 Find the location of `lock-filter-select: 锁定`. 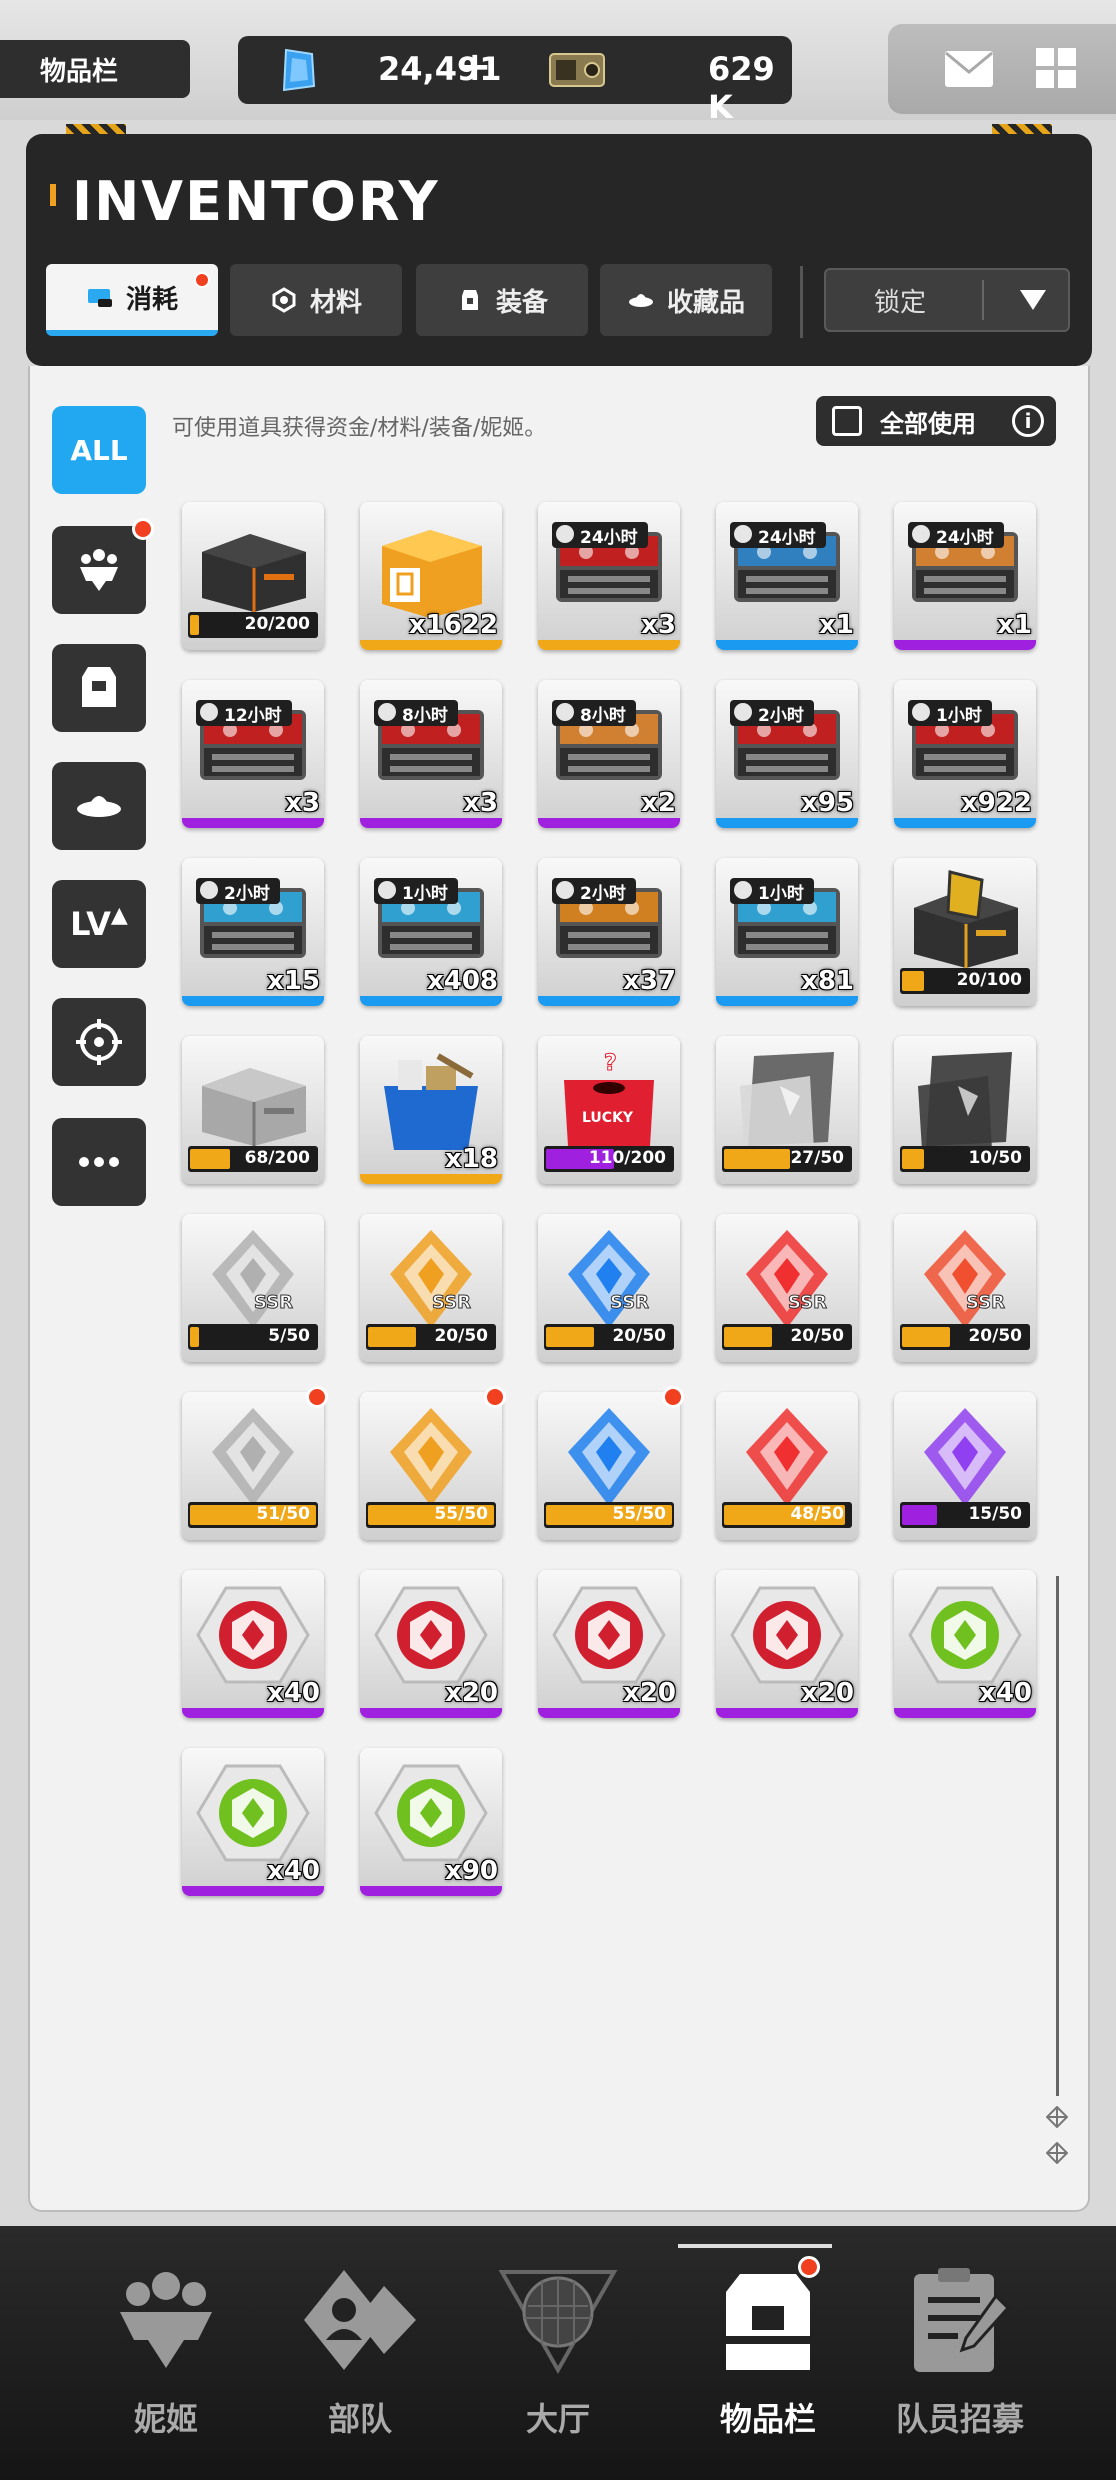

lock-filter-select: 锁定 is located at coordinates (947, 300).